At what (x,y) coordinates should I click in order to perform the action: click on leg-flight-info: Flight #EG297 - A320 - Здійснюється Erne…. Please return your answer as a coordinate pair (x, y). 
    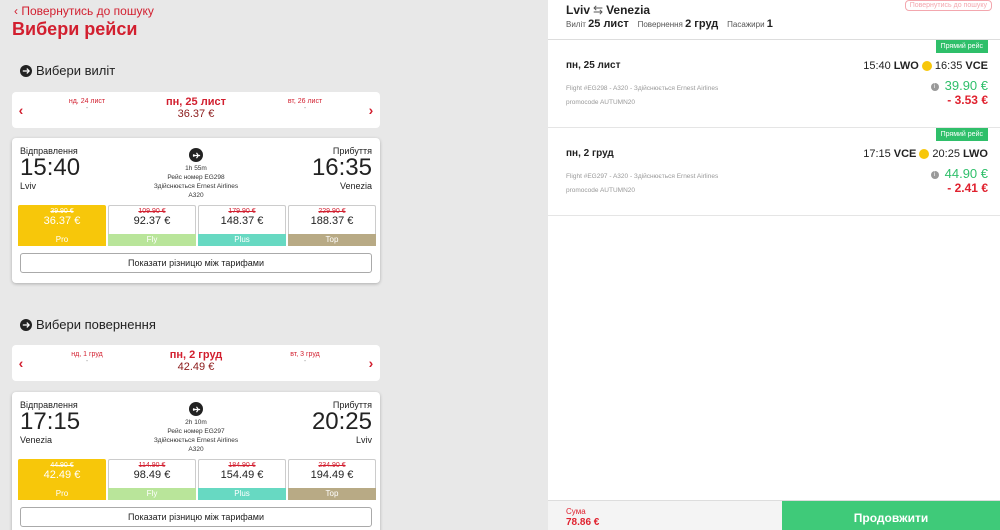
    Looking at the image, I should click on (642, 176).